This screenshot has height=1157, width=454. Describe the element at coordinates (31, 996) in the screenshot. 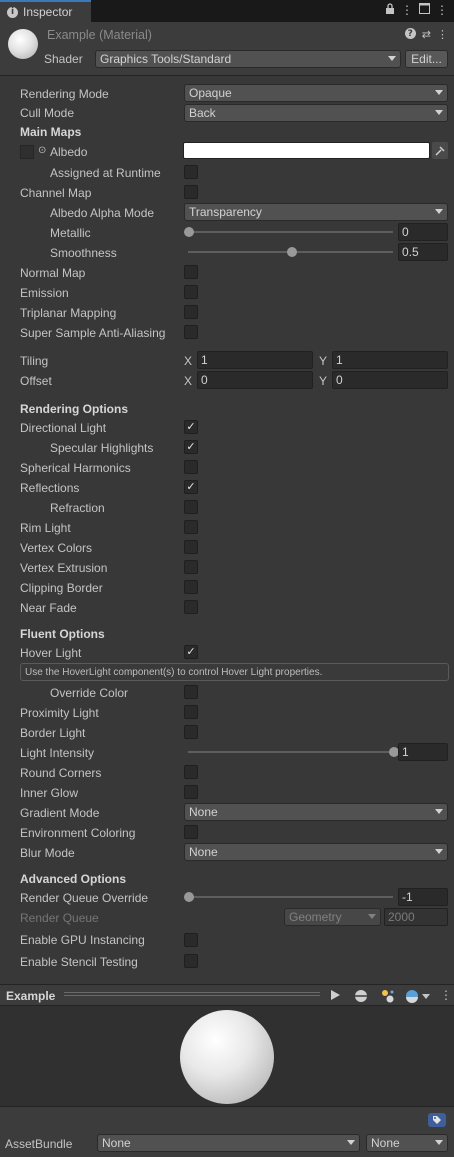

I see `preview-title: Example` at that location.